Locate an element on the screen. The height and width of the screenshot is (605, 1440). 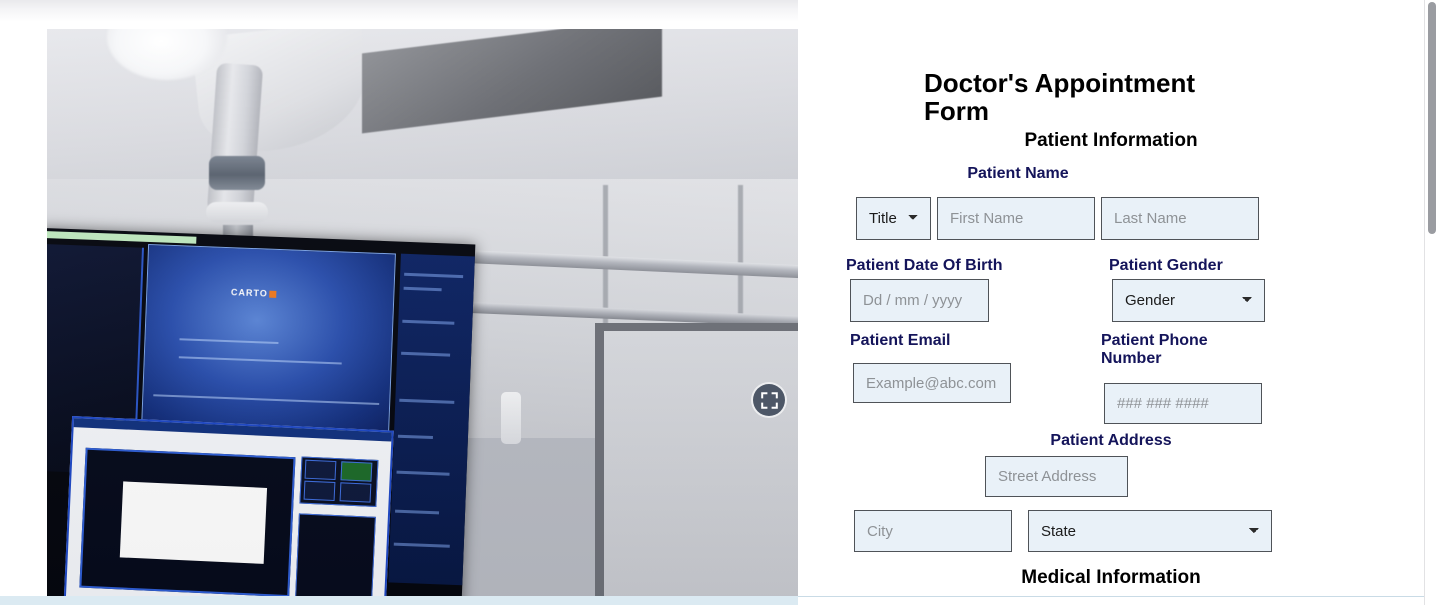
last-name-input is located at coordinates (1180, 218).